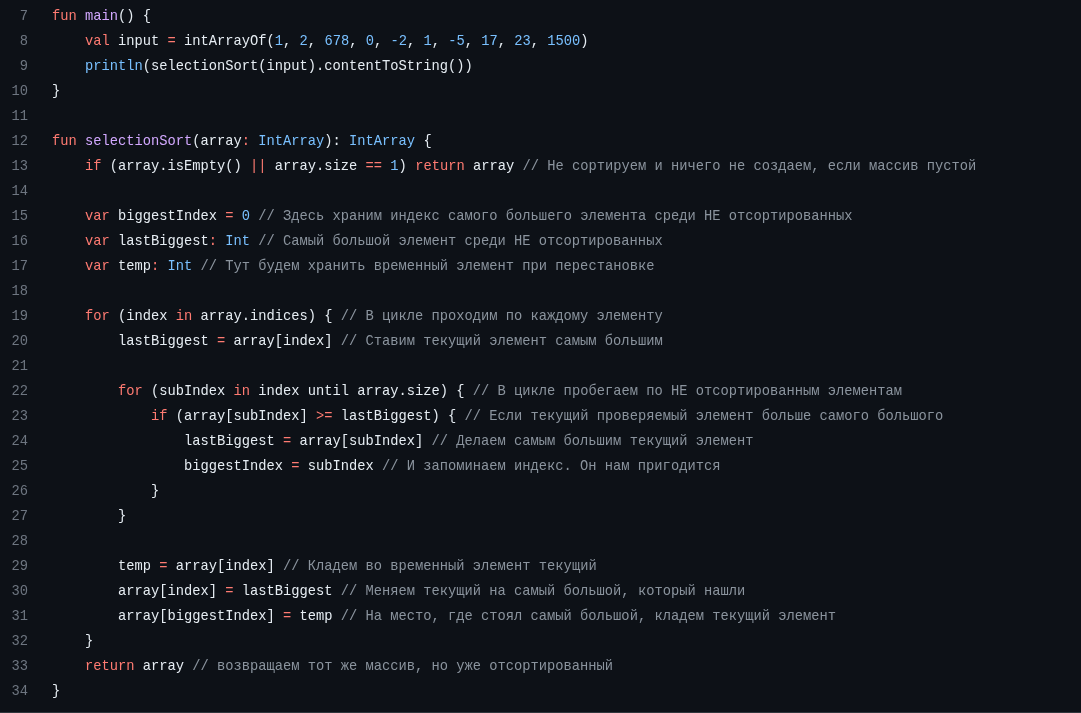  What do you see at coordinates (369, 266) in the screenshot?
I see `code-line: var temp: Int // Тут будем хранить временный элемент при перестановке` at bounding box center [369, 266].